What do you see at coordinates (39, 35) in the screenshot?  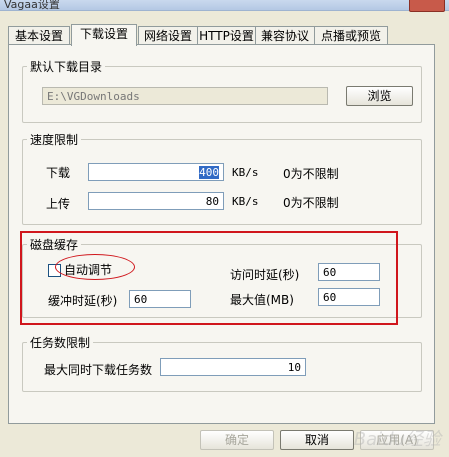 I see `tab-basic: 基本设置` at bounding box center [39, 35].